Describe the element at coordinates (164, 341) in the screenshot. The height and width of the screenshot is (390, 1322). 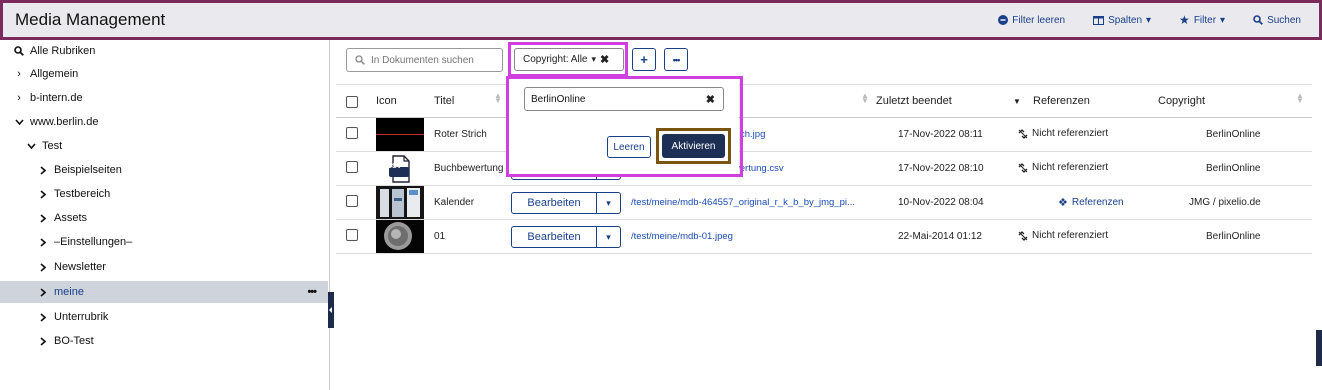
I see `sidebar-item-bo-test: BO-Test` at that location.